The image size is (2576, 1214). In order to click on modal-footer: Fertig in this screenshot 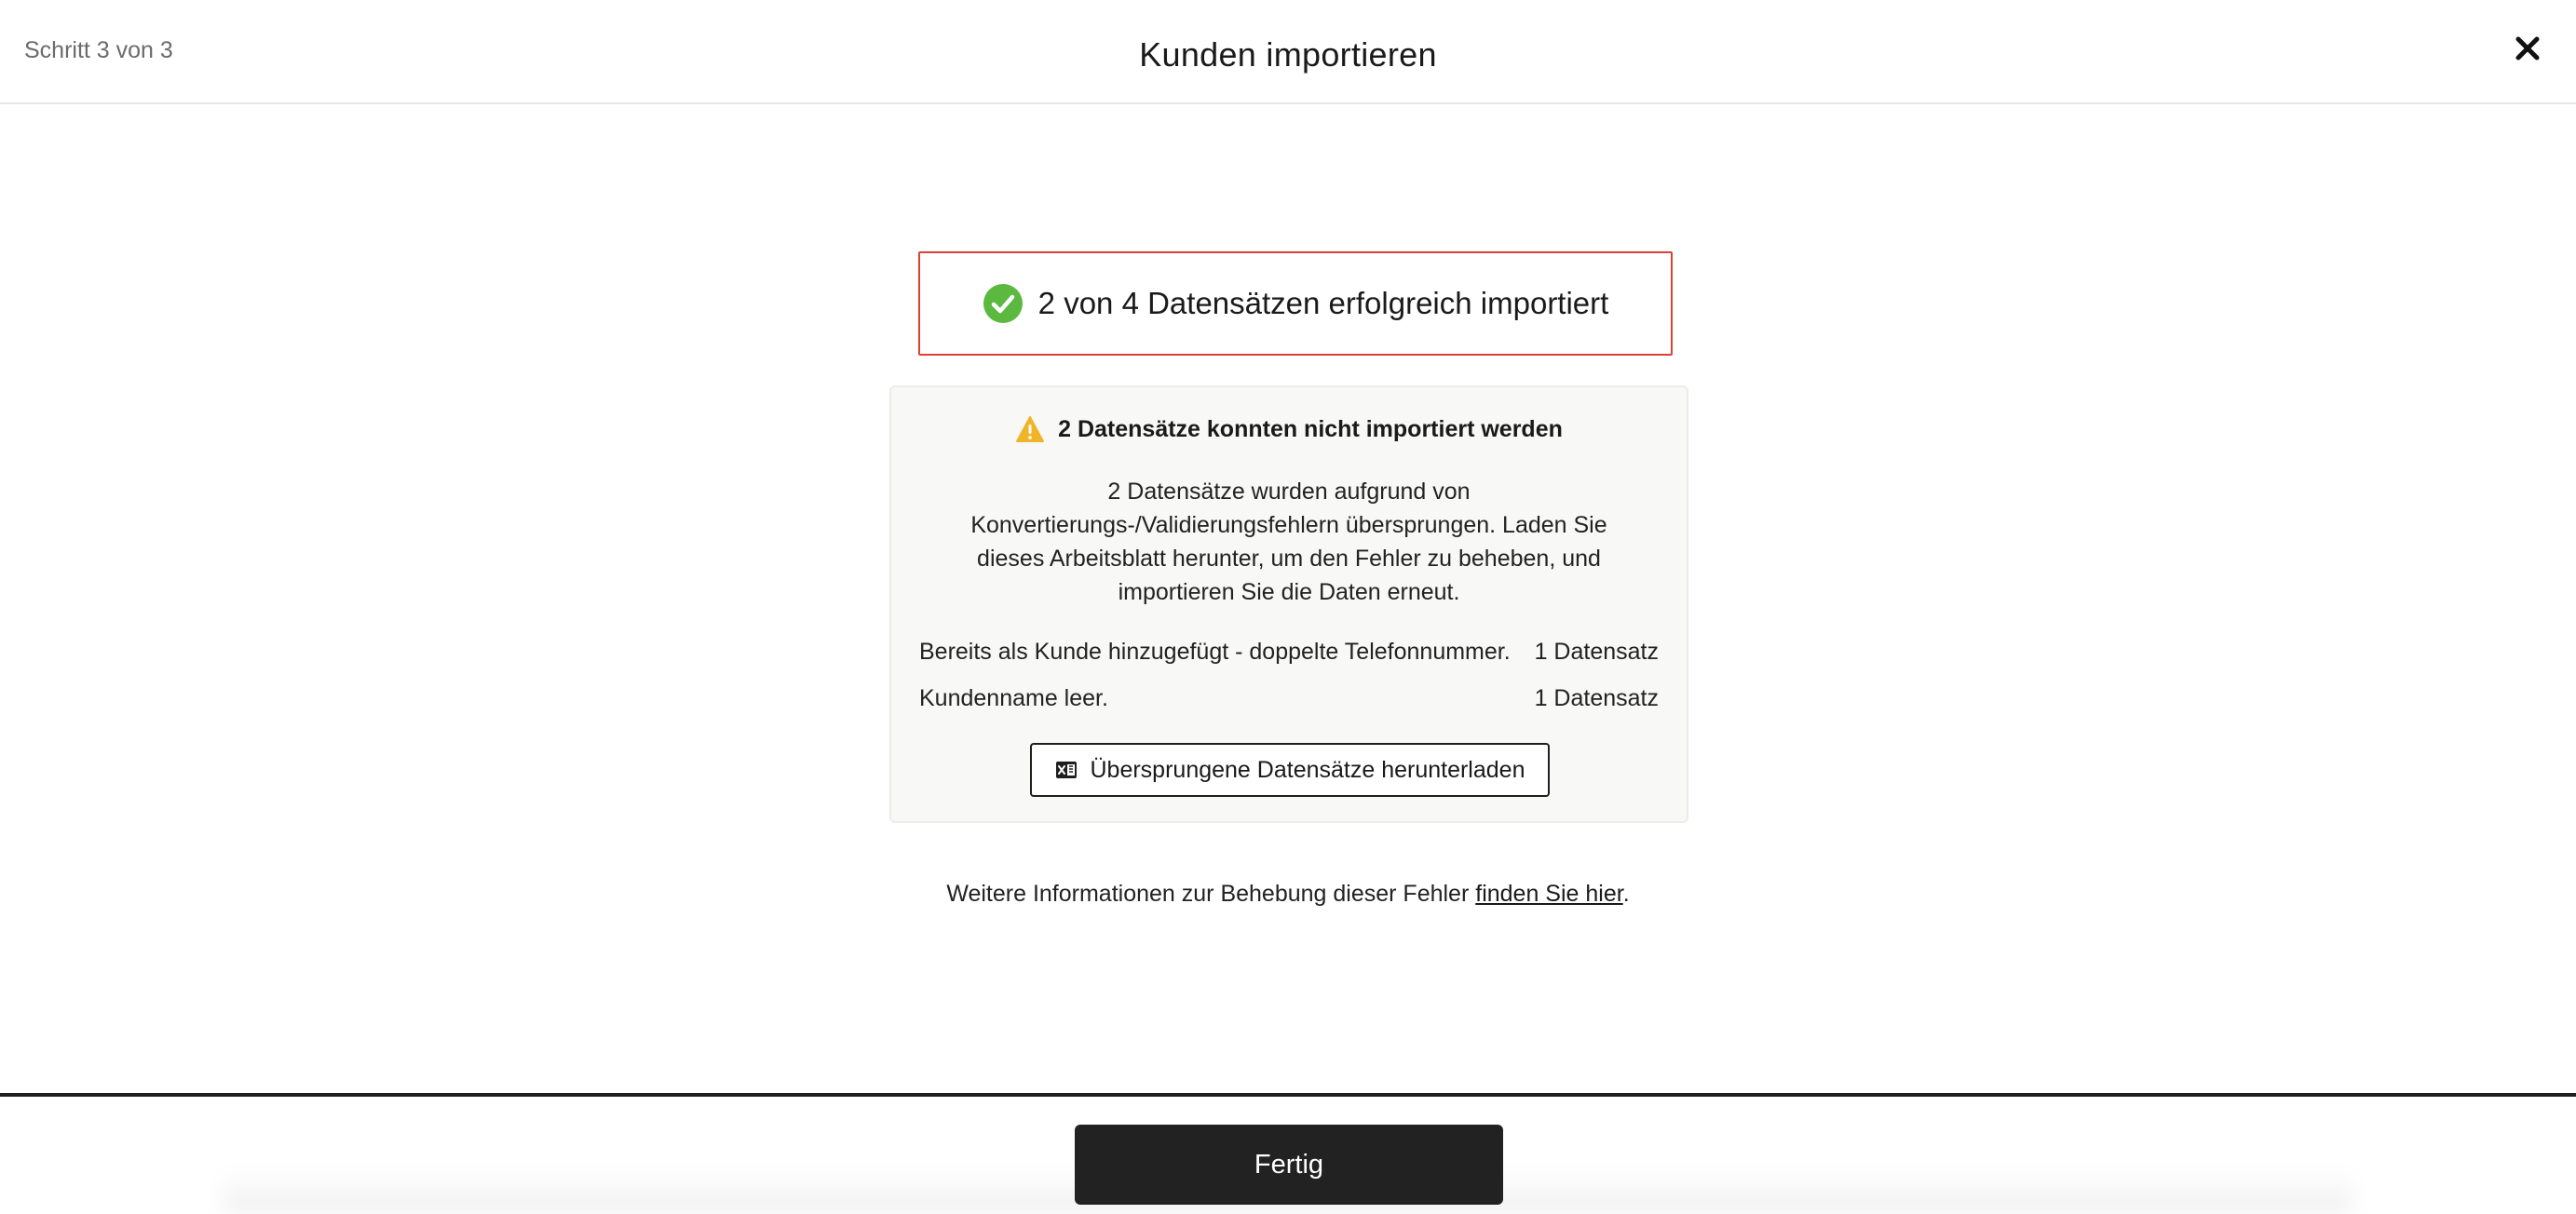, I will do `click(1288, 1153)`.